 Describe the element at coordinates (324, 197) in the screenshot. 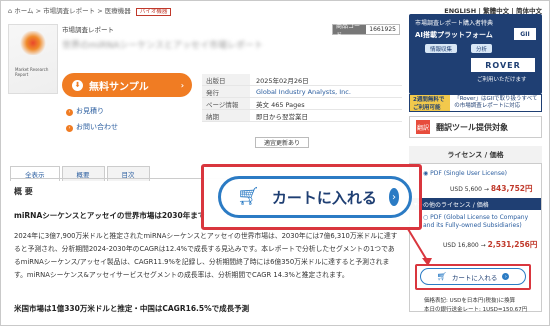

I see `add-to-cart-label: カートに入れる` at that location.